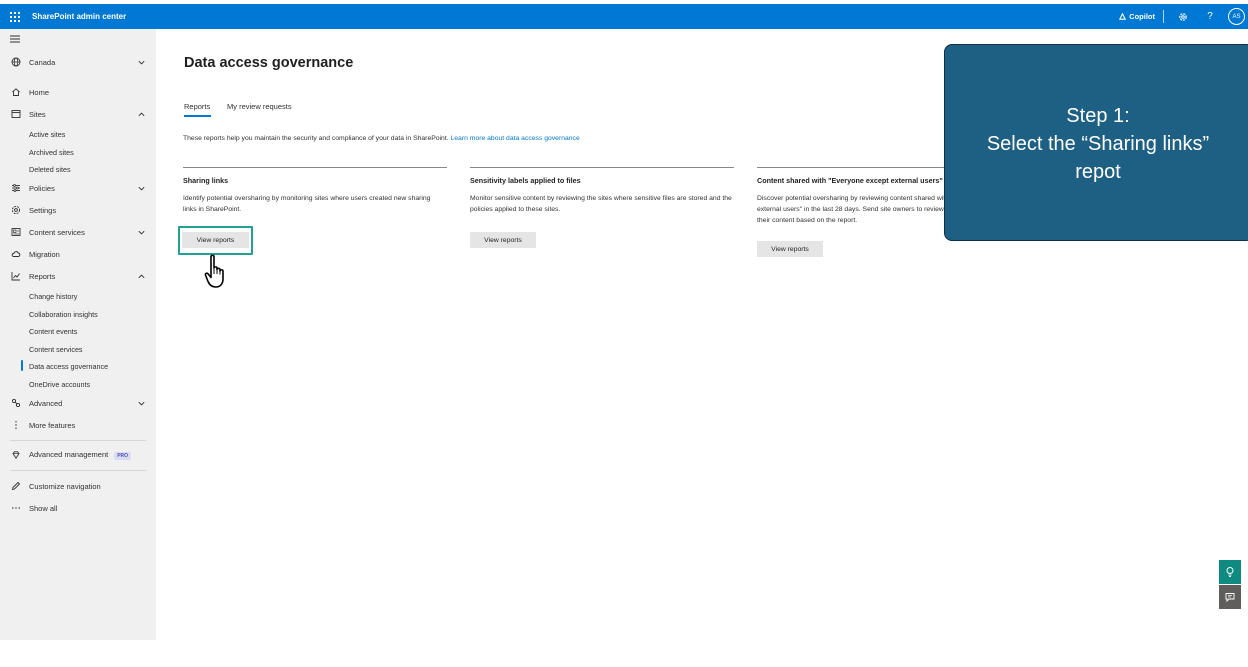  Describe the element at coordinates (197, 116) in the screenshot. I see `tab-active-underline` at that location.